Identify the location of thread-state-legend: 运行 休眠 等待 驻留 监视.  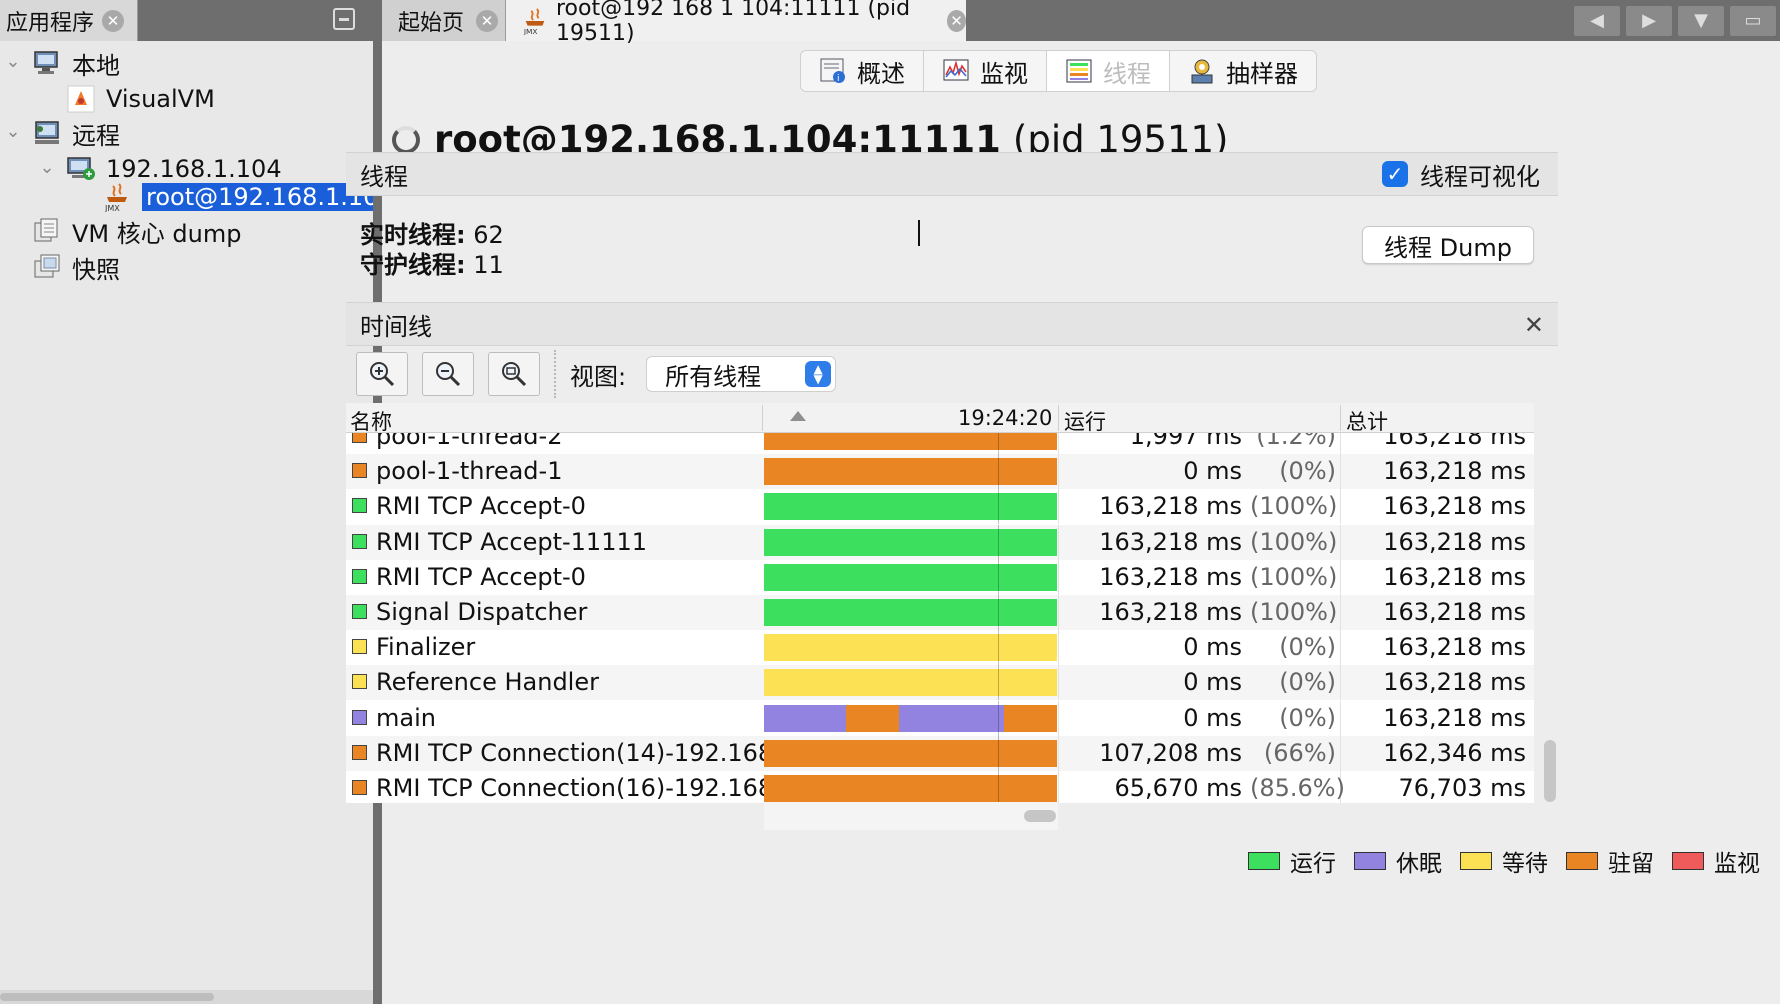
(1495, 861).